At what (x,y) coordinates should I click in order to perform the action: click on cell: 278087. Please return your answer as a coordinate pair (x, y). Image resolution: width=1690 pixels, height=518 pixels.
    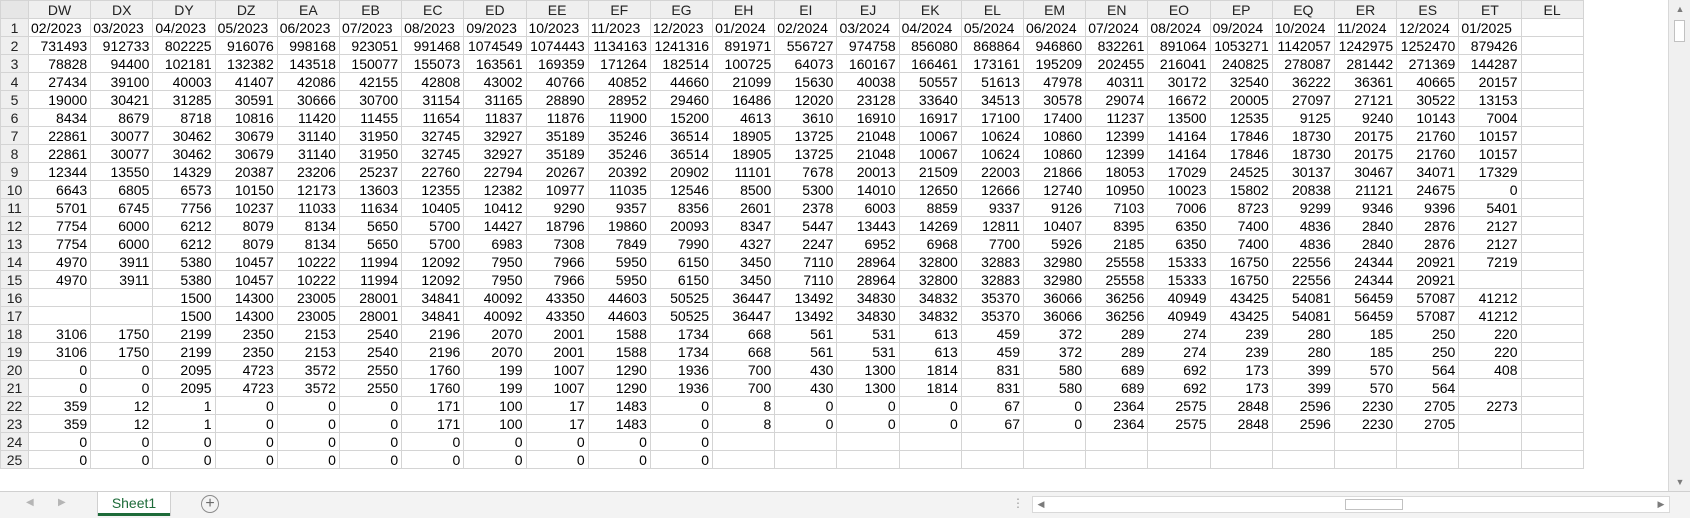
    Looking at the image, I should click on (1303, 63).